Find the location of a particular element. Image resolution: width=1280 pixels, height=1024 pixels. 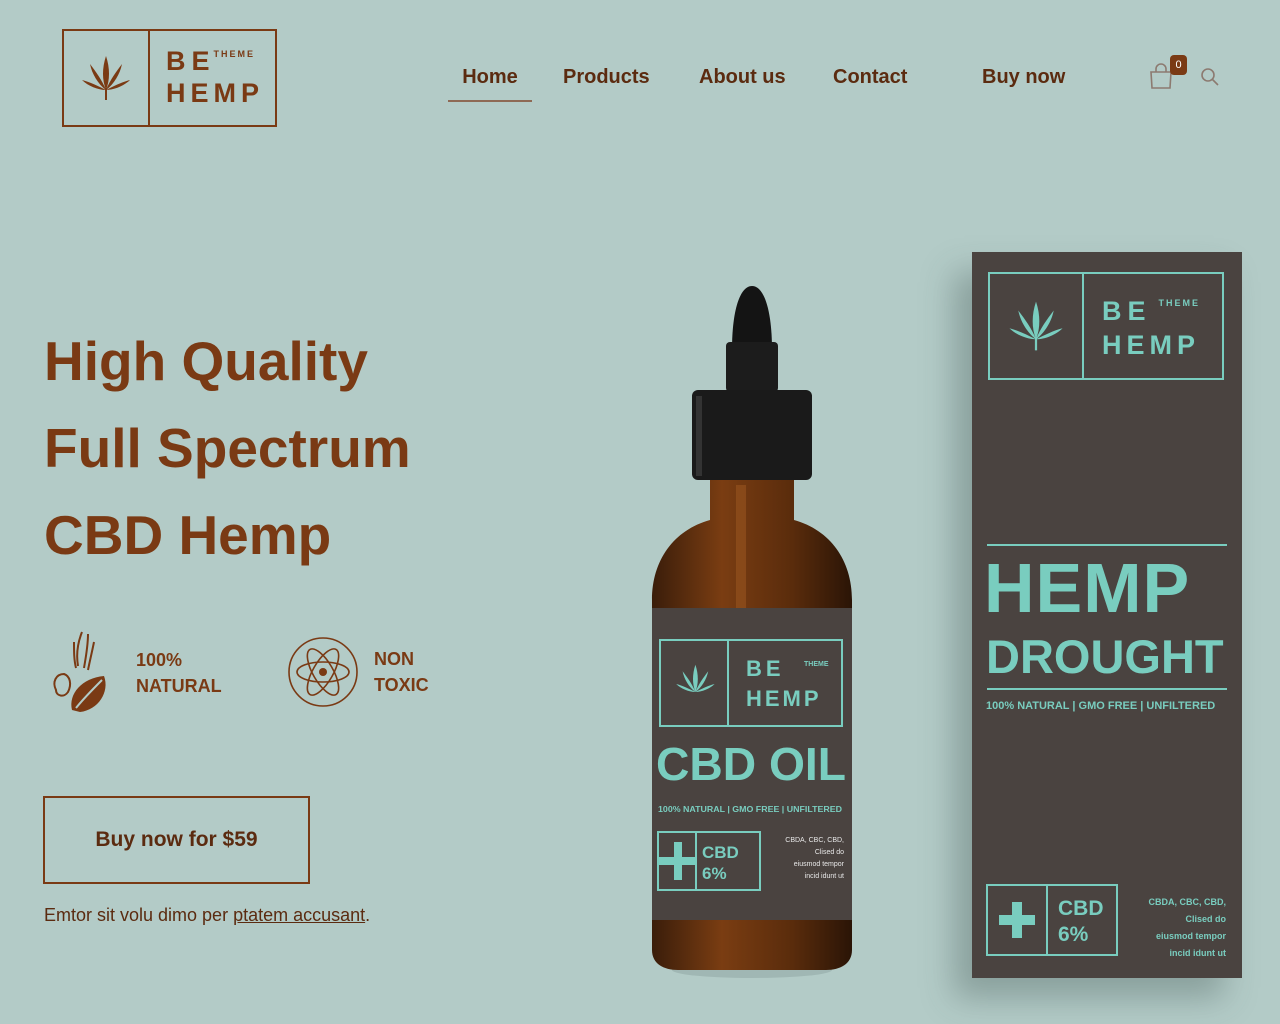

feature-non-toxic: NON TOXIC is located at coordinates (357, 672).